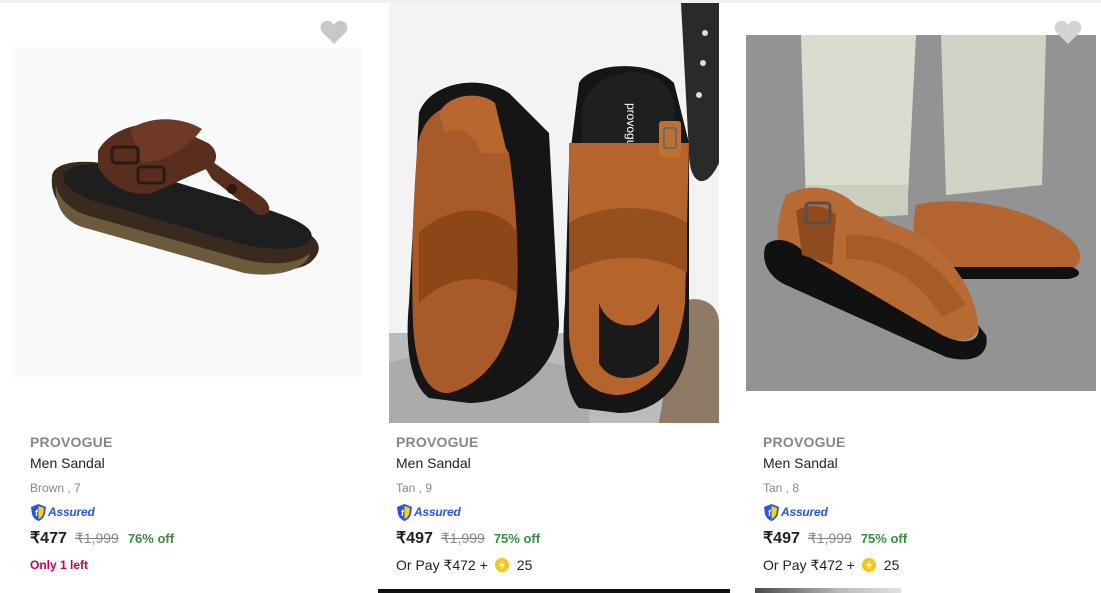 The image size is (1101, 593). I want to click on product-variant: Brown , 7, so click(55, 488).